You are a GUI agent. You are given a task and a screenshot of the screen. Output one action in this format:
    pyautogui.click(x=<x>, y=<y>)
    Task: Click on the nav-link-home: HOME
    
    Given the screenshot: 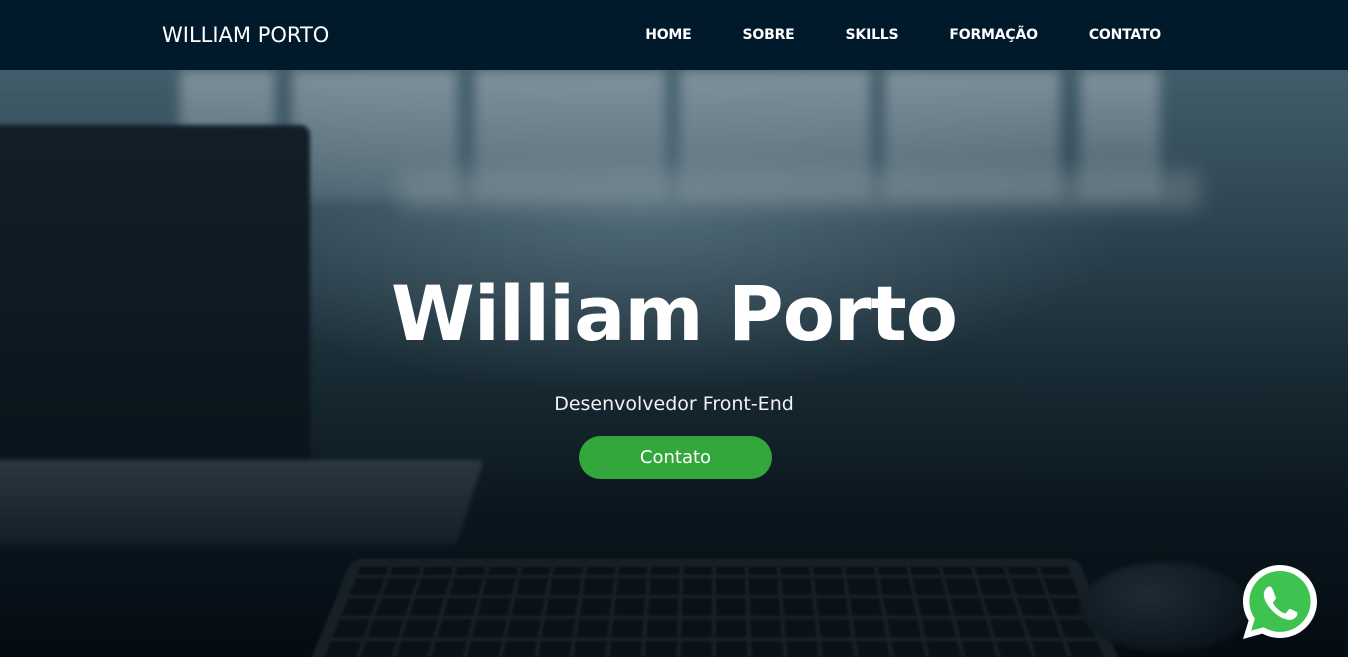 What is the action you would take?
    pyautogui.click(x=668, y=35)
    